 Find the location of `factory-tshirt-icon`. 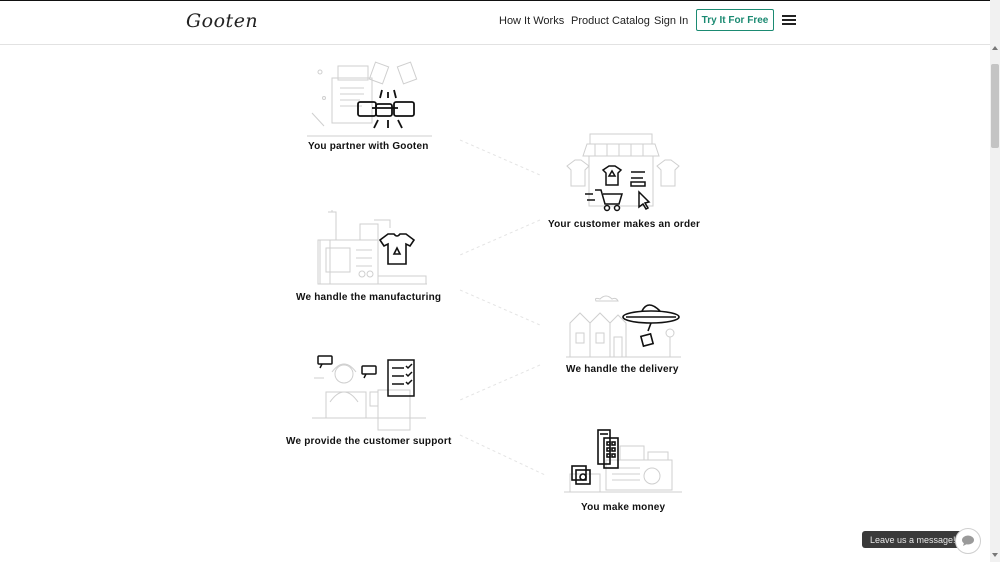

factory-tshirt-icon is located at coordinates (372, 247).